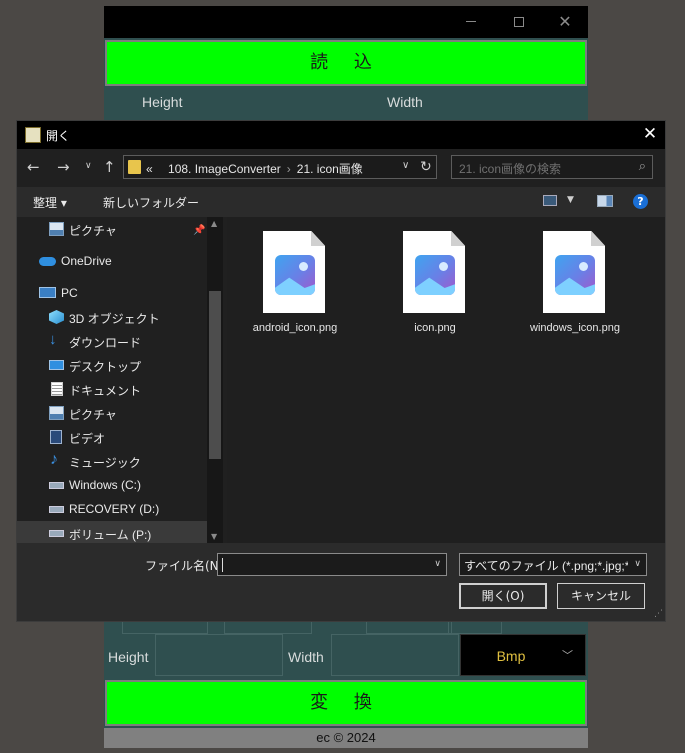 Image resolution: width=685 pixels, height=753 pixels. What do you see at coordinates (503, 596) in the screenshot?
I see `open-button: 開く(O)` at bounding box center [503, 596].